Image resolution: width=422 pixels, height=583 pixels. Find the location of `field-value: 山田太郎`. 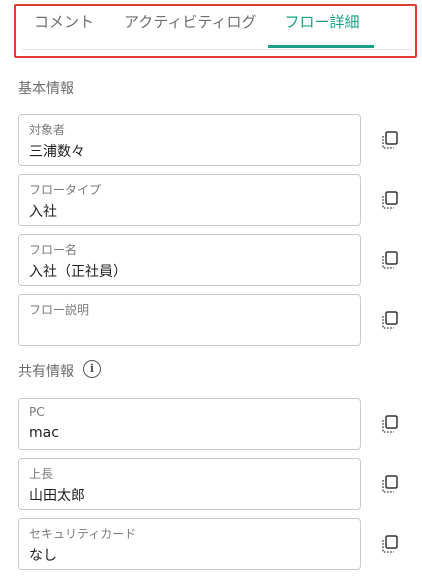

field-value: 山田太郎 is located at coordinates (57, 496).